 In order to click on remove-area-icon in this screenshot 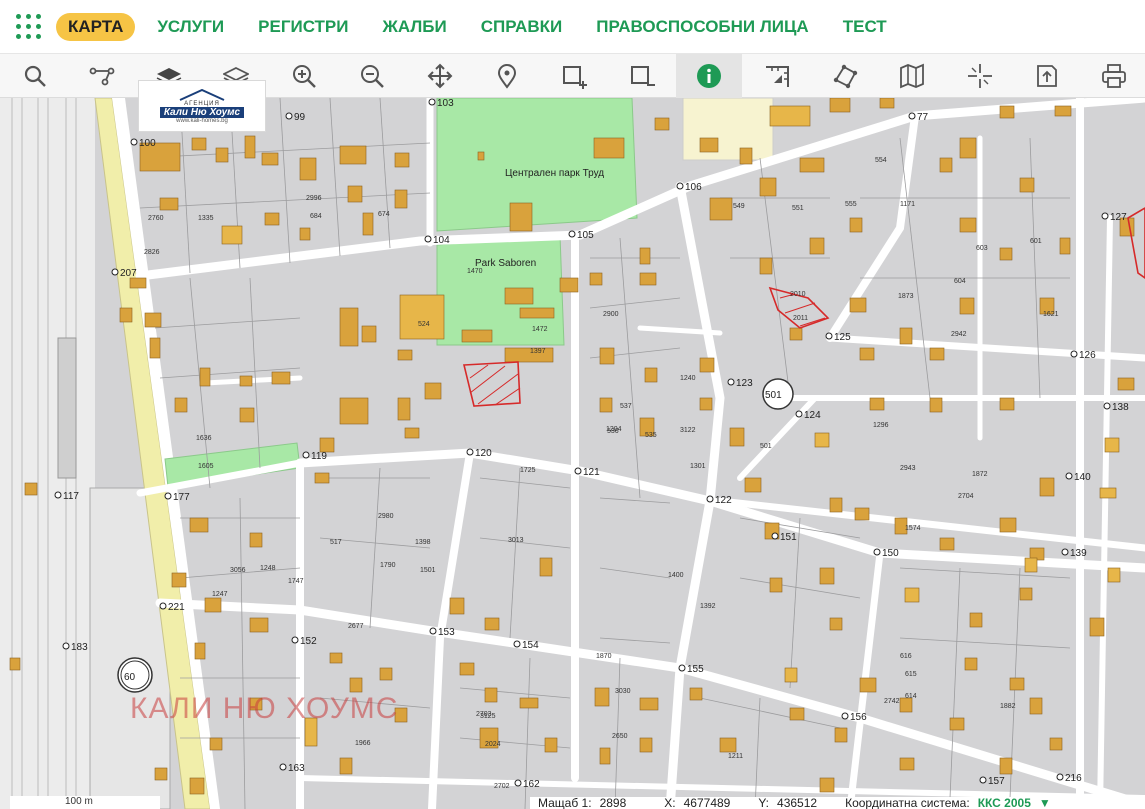, I will do `click(643, 76)`.